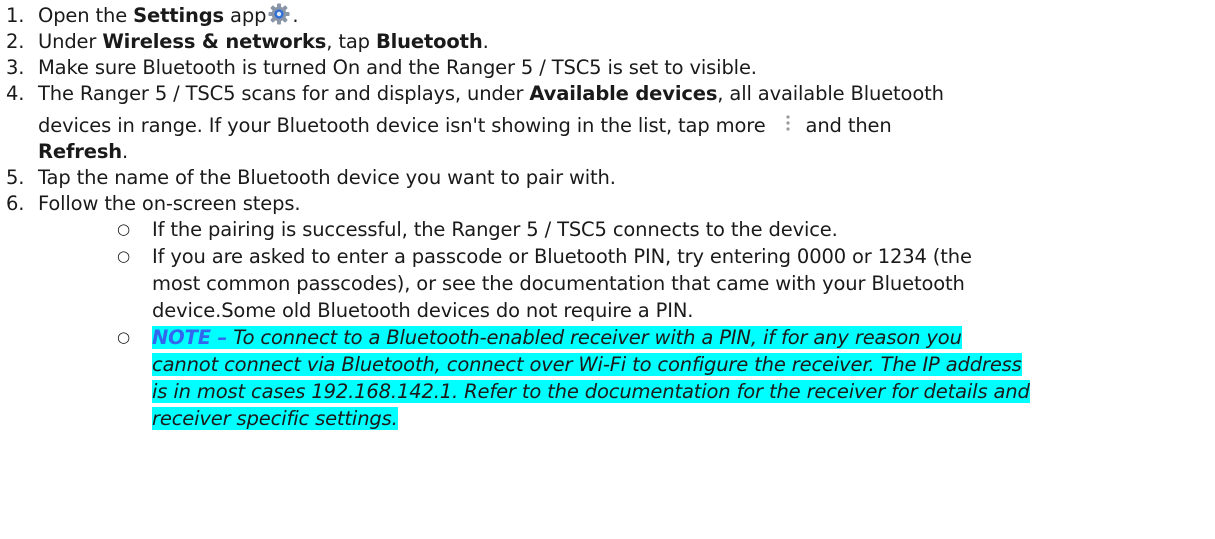 This screenshot has width=1215, height=539. I want to click on note-line-4: receiver specific settings., so click(275, 418).